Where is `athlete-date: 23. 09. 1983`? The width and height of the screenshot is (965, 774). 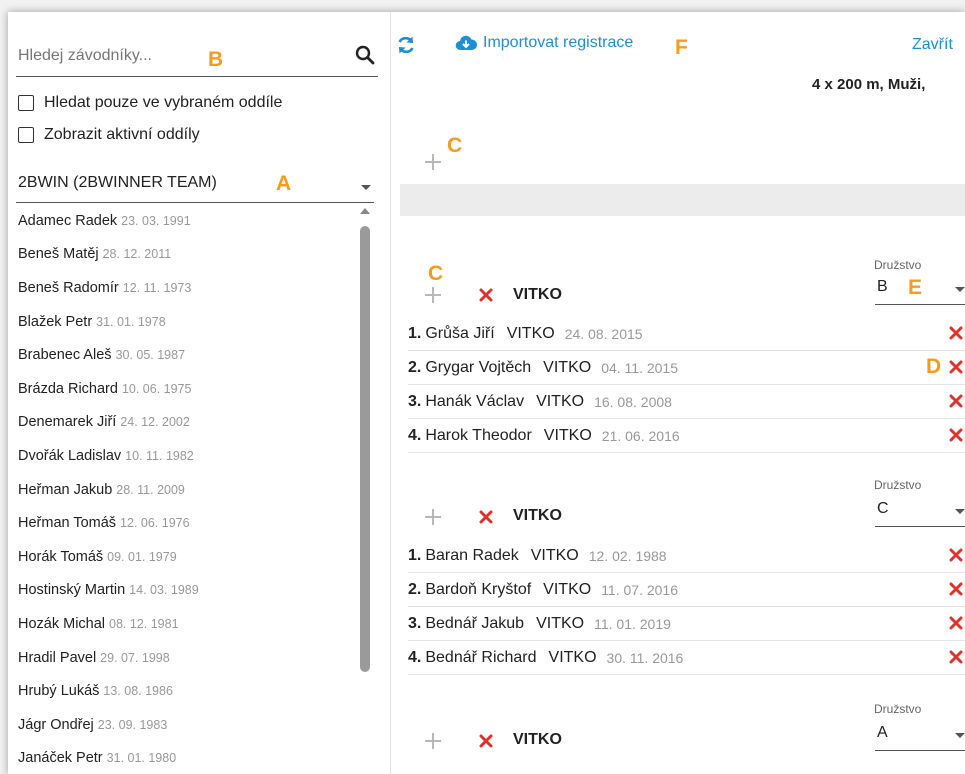 athlete-date: 23. 09. 1983 is located at coordinates (132, 724).